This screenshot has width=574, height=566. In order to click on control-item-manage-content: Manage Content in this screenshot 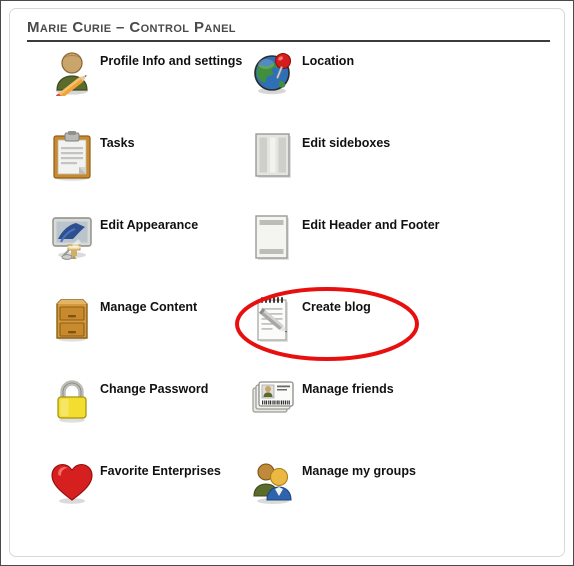, I will do `click(151, 332)`.